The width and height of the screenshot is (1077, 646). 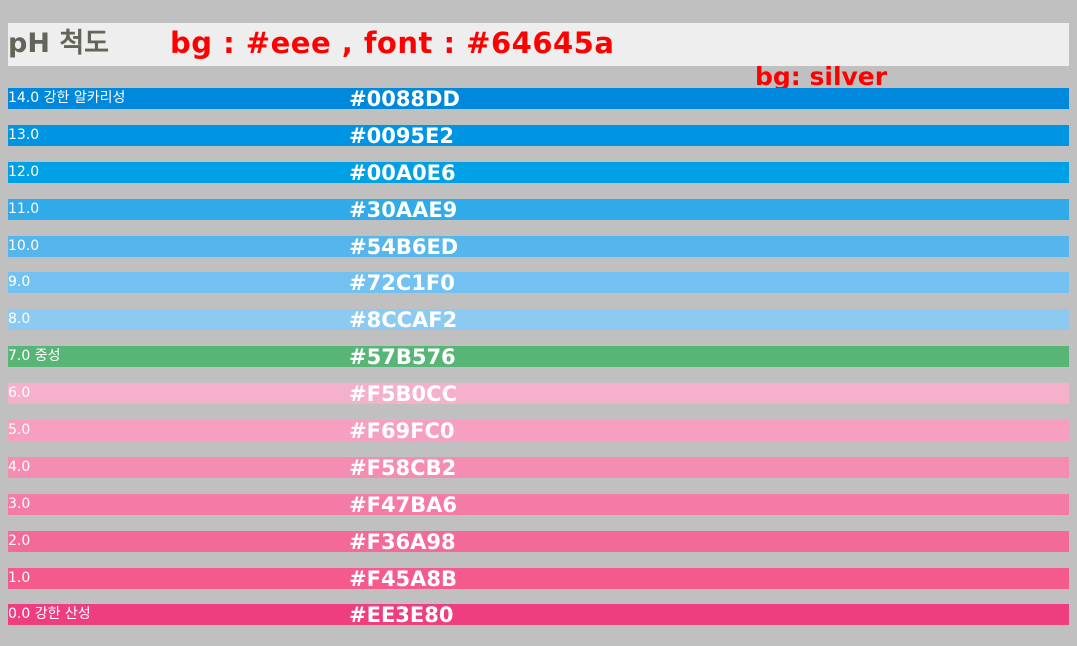 I want to click on page-title: pH 척도, so click(x=59, y=43).